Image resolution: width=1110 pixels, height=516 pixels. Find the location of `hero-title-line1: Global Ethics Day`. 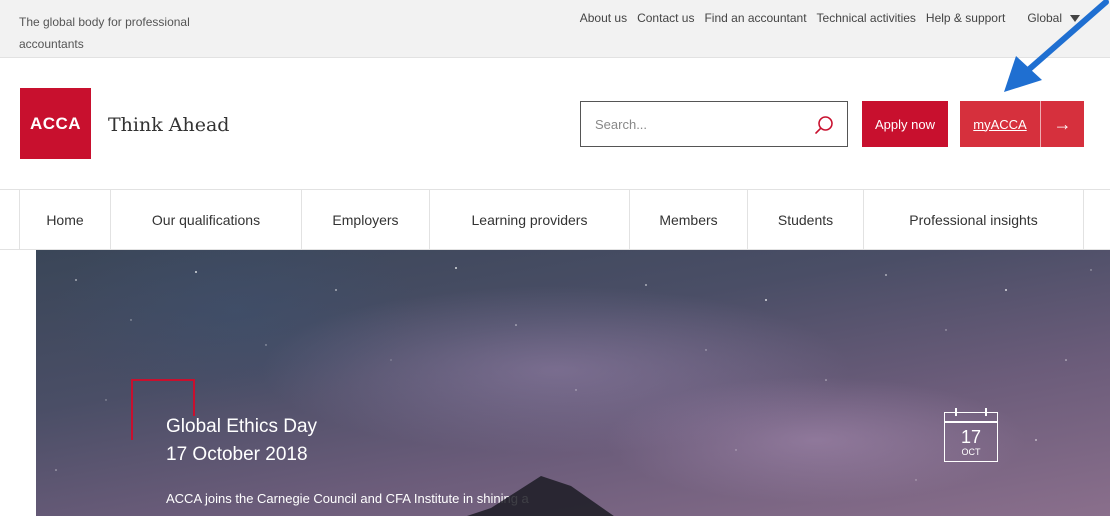

hero-title-line1: Global Ethics Day is located at coordinates (242, 426).